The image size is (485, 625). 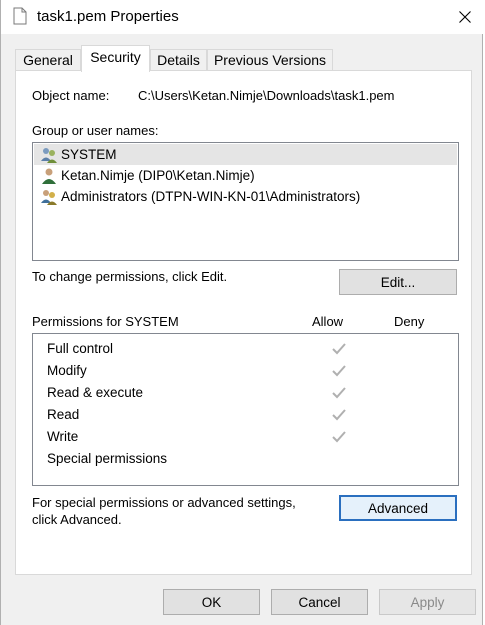 What do you see at coordinates (95, 130) in the screenshot?
I see `group-names-label: Group or user names:` at bounding box center [95, 130].